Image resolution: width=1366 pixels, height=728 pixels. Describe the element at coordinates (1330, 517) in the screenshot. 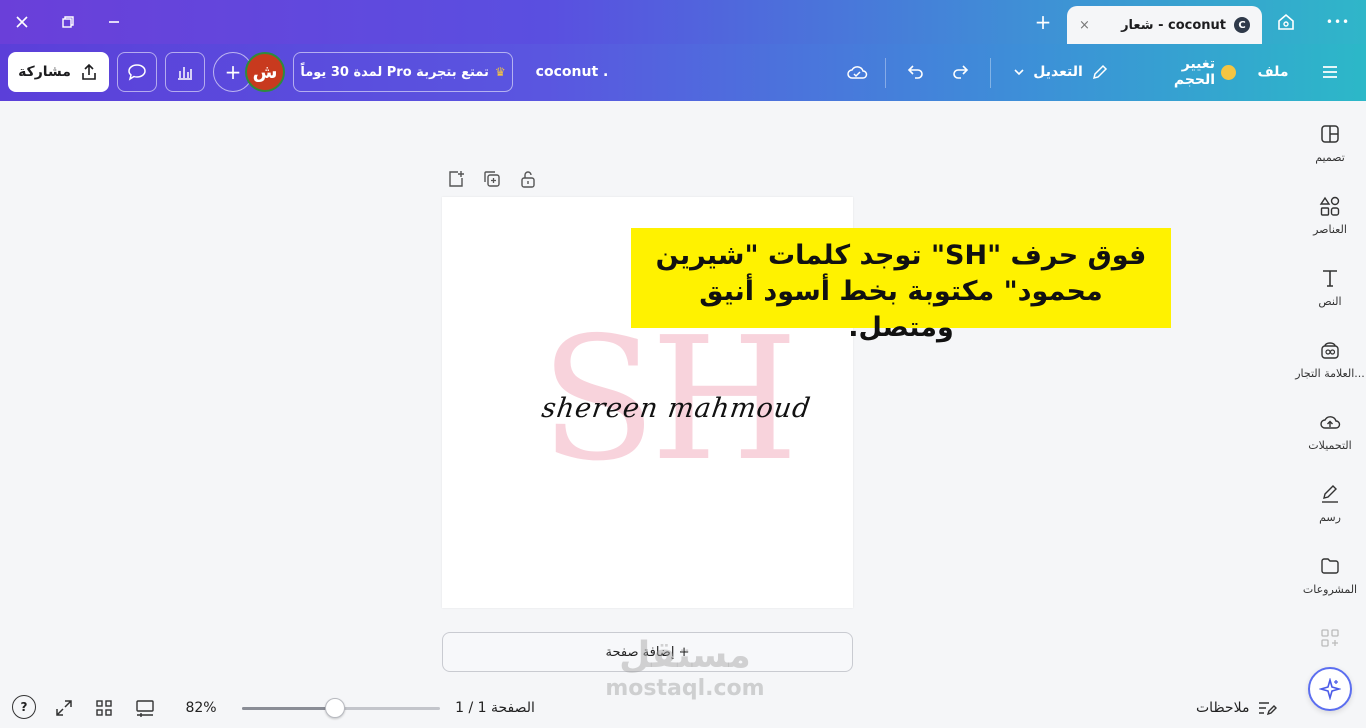

I see `sidebar-item-label: رسم` at that location.